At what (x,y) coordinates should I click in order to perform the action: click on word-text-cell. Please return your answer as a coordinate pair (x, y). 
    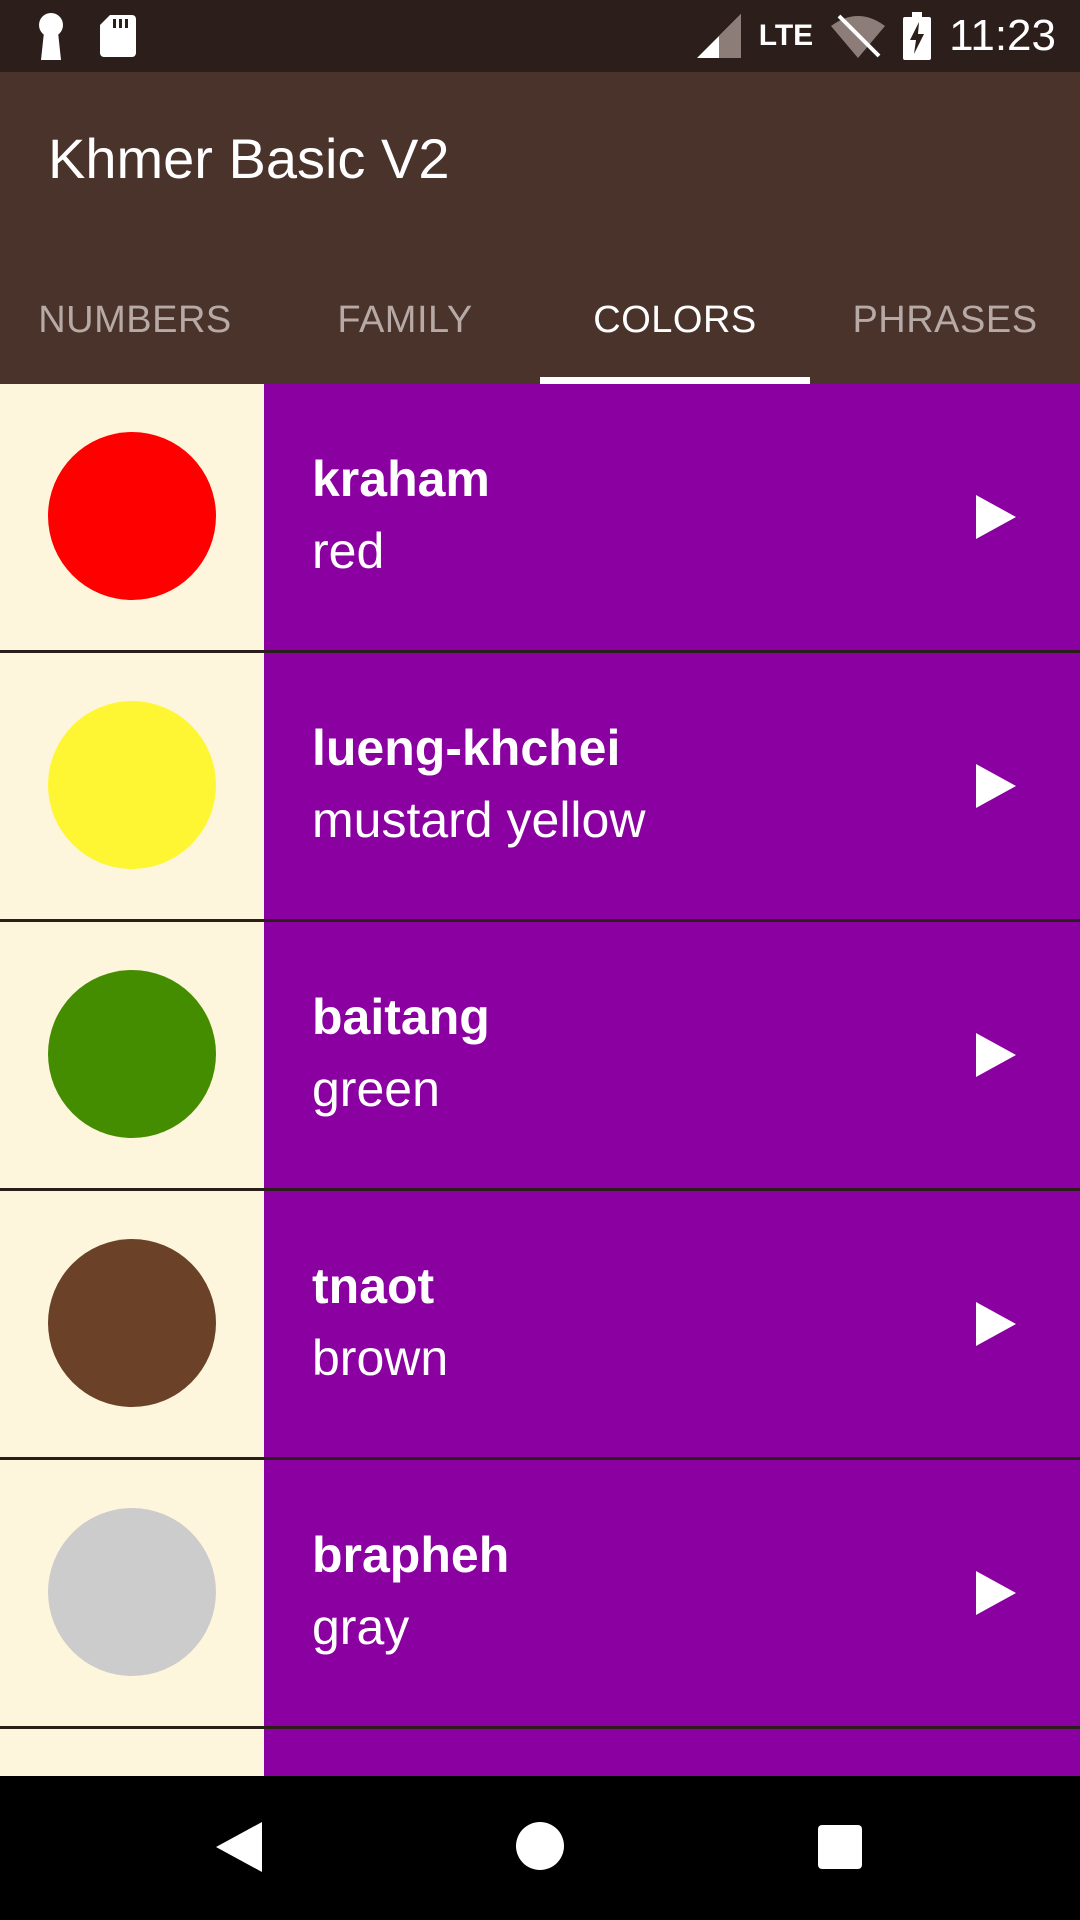
    Looking at the image, I should click on (672, 1752).